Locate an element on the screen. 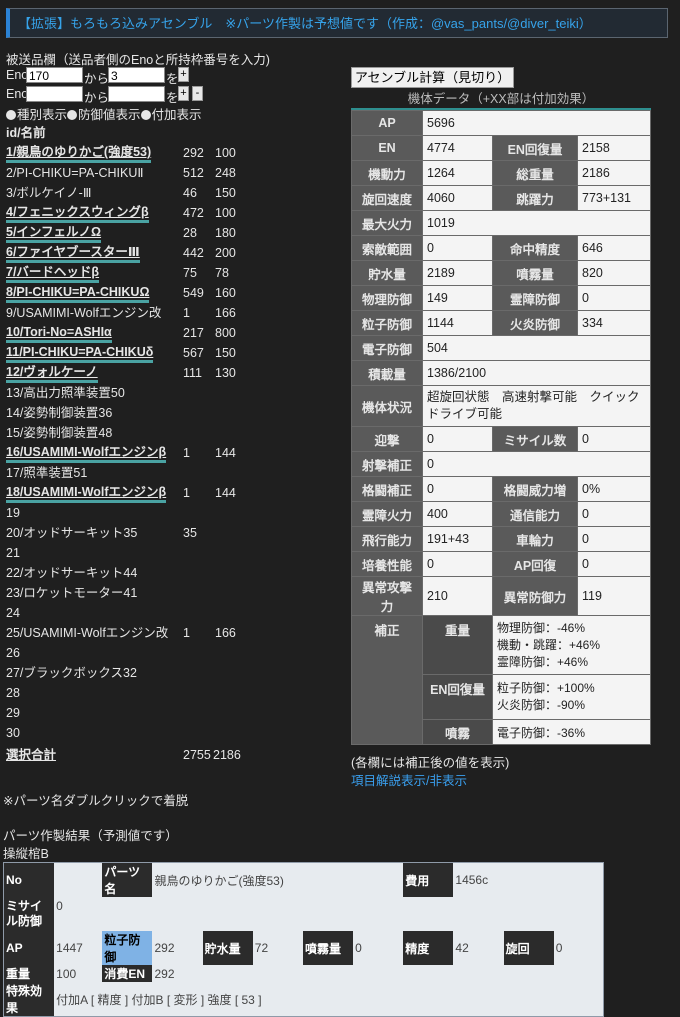 This screenshot has width=680, height=1017. part-row: 10/Tori-No=ASHIα 217 800 is located at coordinates (131, 333).